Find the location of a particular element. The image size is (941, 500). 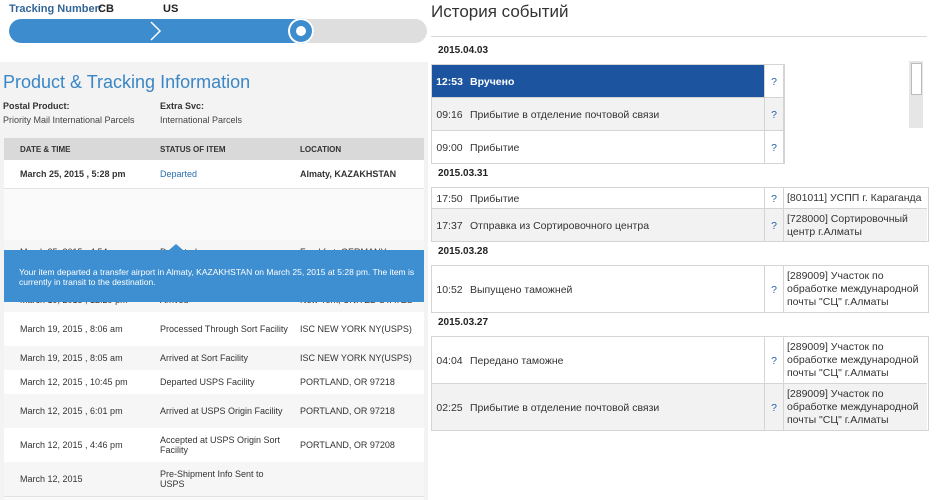

event-history-title: История событий is located at coordinates (500, 11).